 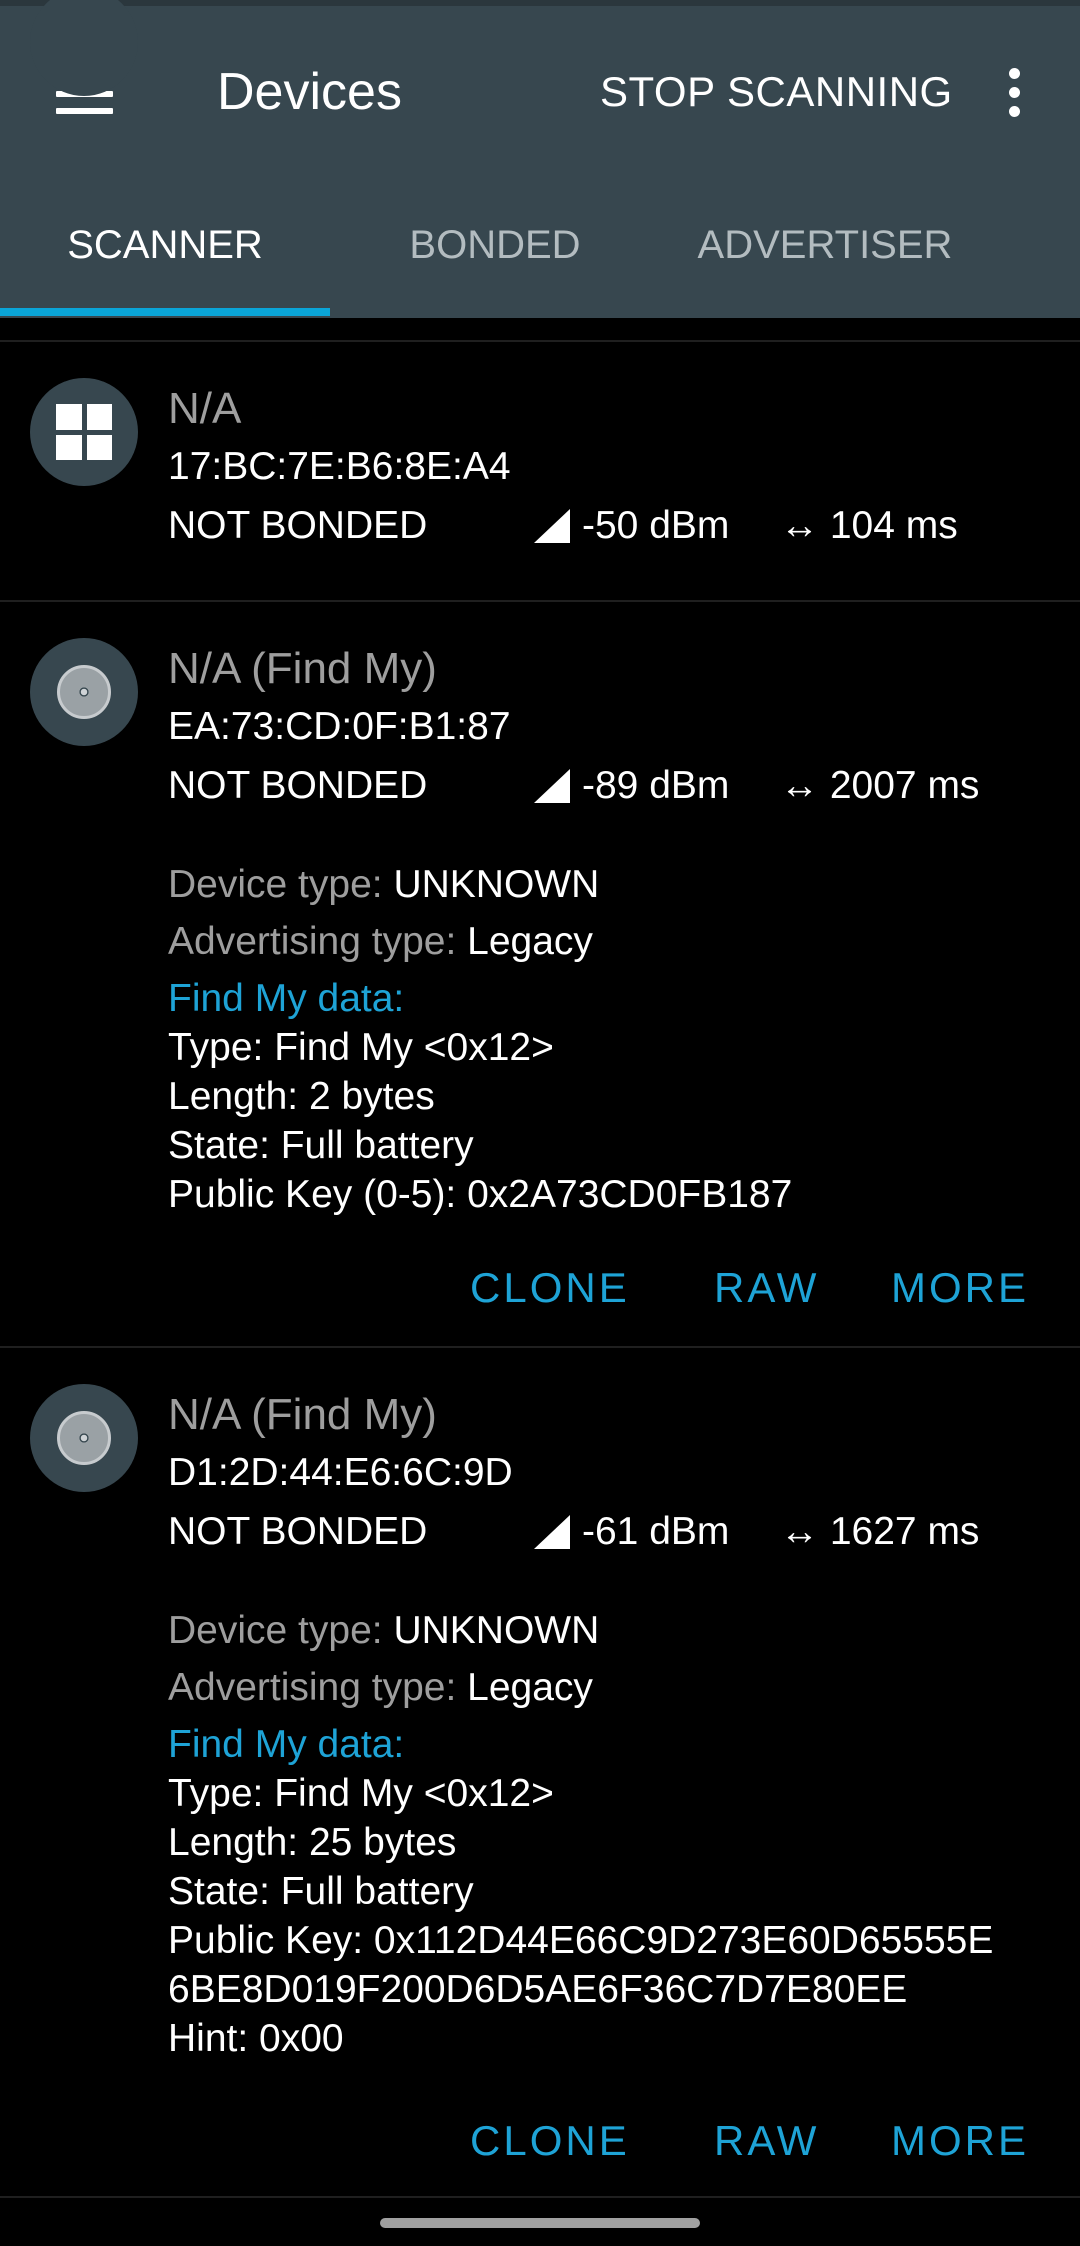 What do you see at coordinates (825, 245) in the screenshot?
I see `tab-advertiser: ADVERTISER` at bounding box center [825, 245].